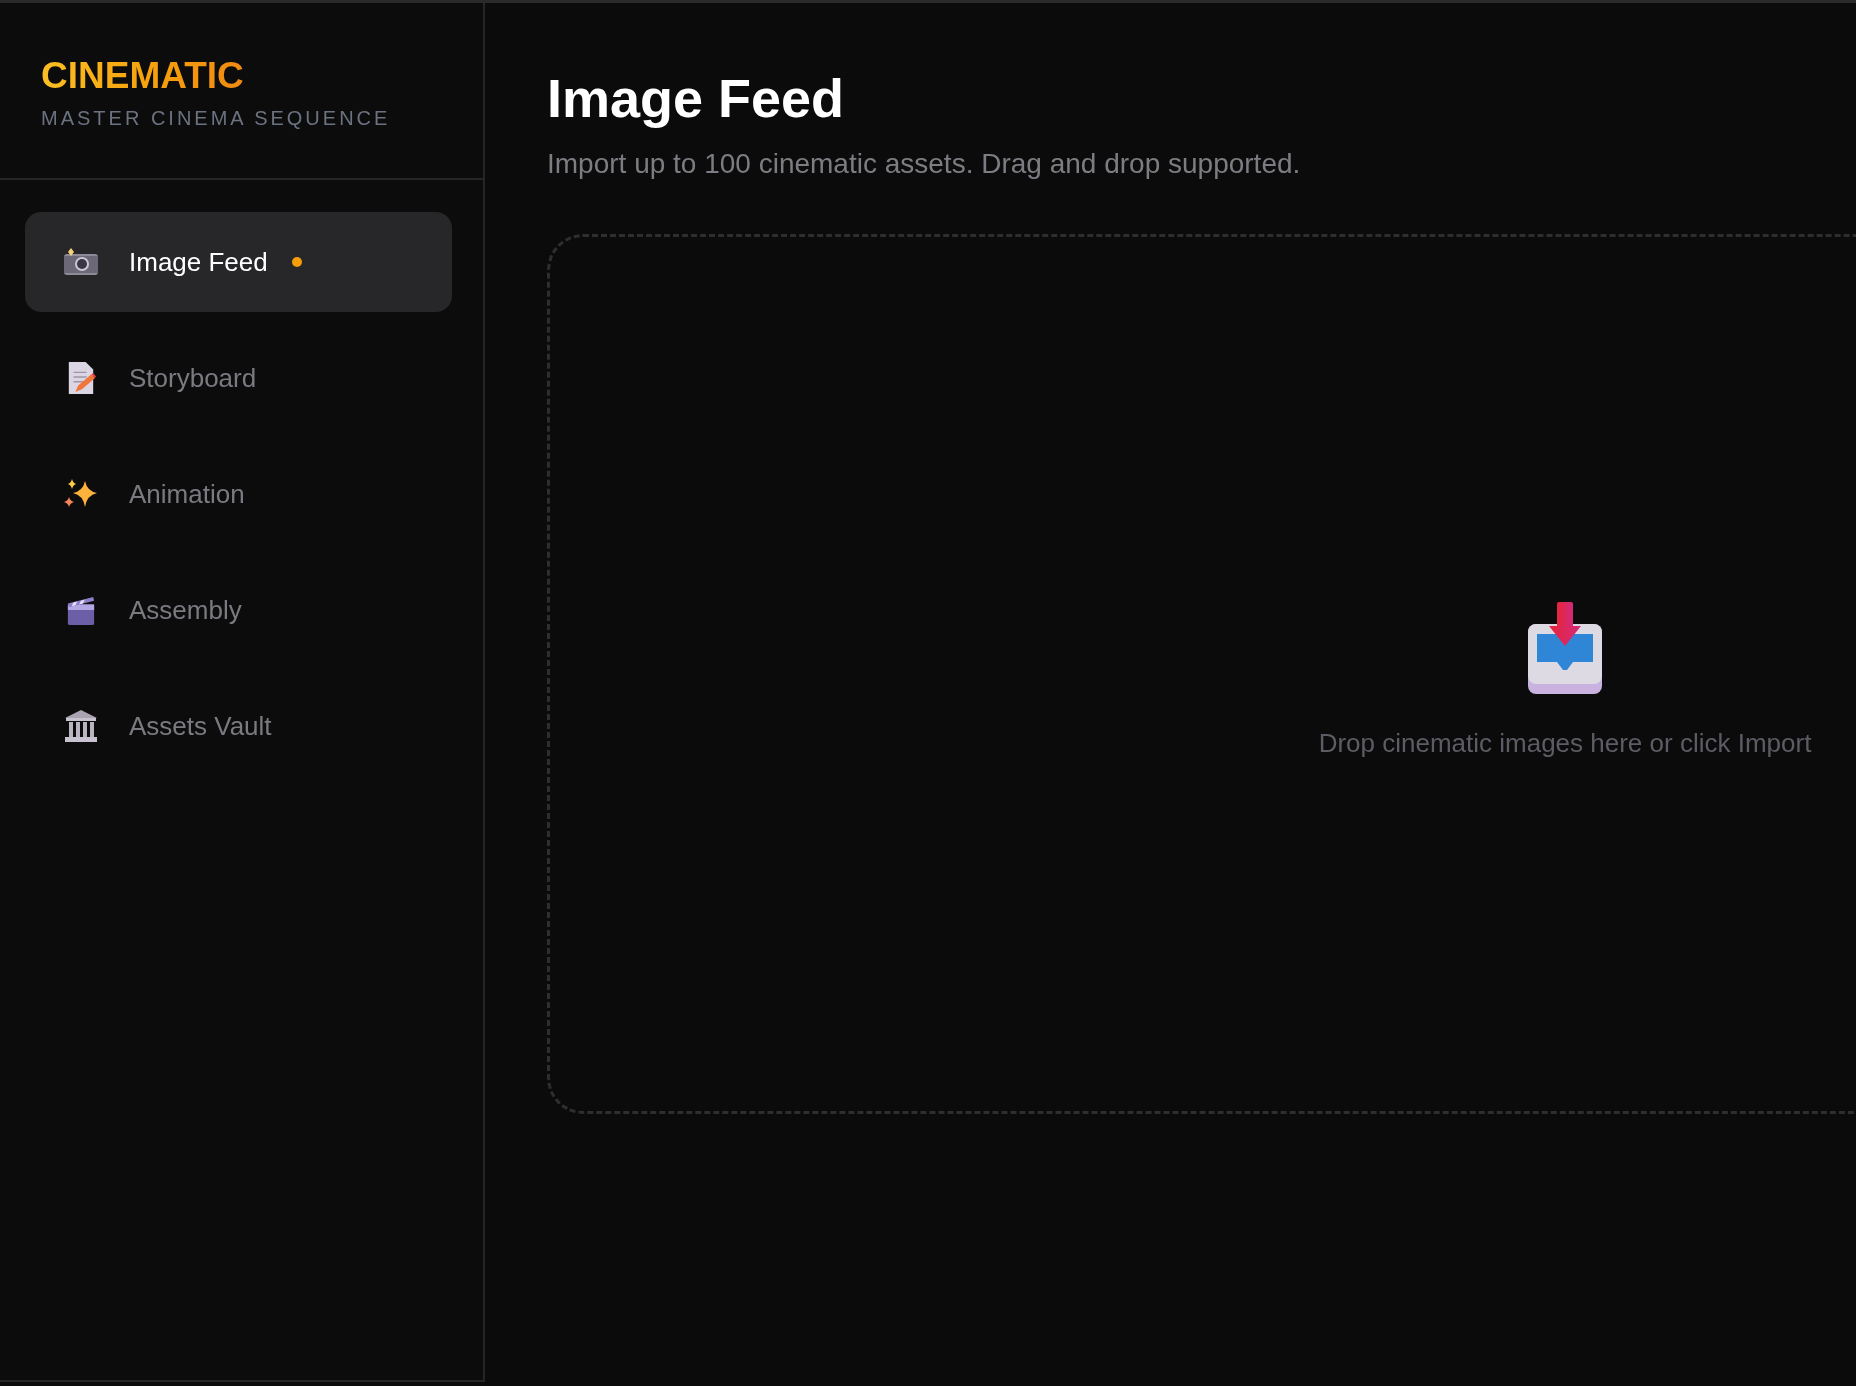 This screenshot has width=1856, height=1386. What do you see at coordinates (696, 99) in the screenshot?
I see `page-title: Image Feed` at bounding box center [696, 99].